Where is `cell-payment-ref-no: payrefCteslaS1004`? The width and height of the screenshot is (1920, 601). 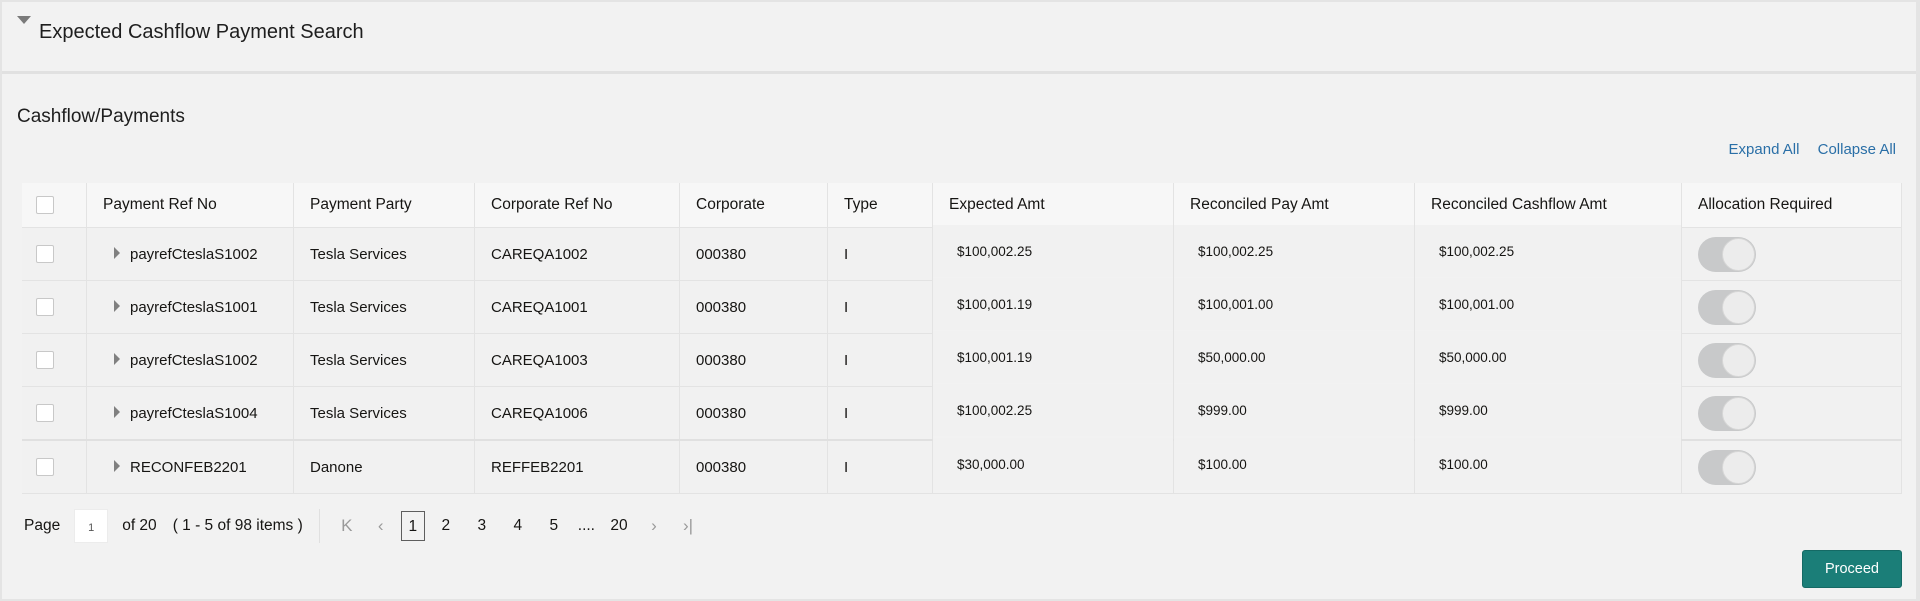 cell-payment-ref-no: payrefCteslaS1004 is located at coordinates (190, 413).